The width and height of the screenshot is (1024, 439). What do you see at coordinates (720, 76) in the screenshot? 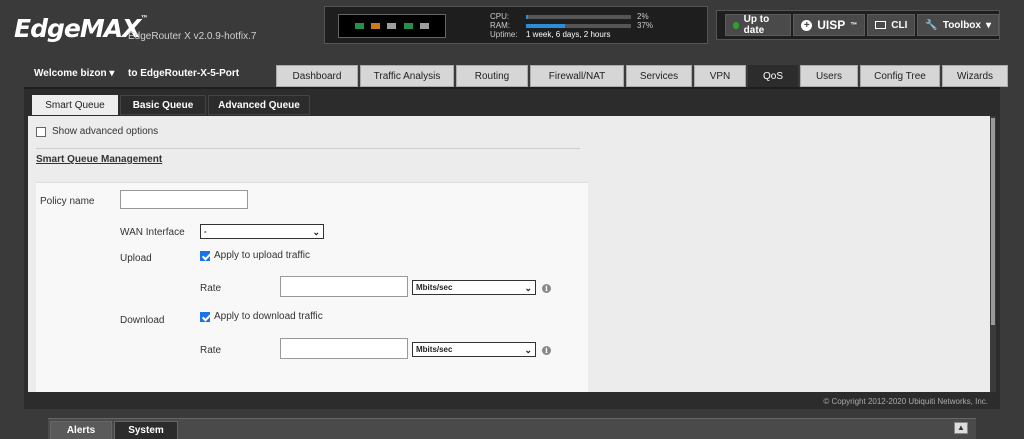
I see `tab-vpn: VPN` at bounding box center [720, 76].